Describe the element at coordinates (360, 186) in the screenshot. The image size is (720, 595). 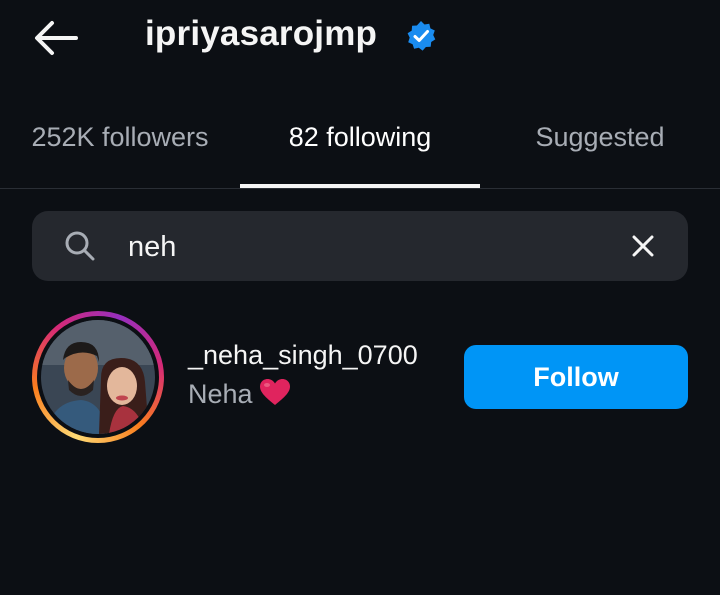
I see `active-tab-indicator` at that location.